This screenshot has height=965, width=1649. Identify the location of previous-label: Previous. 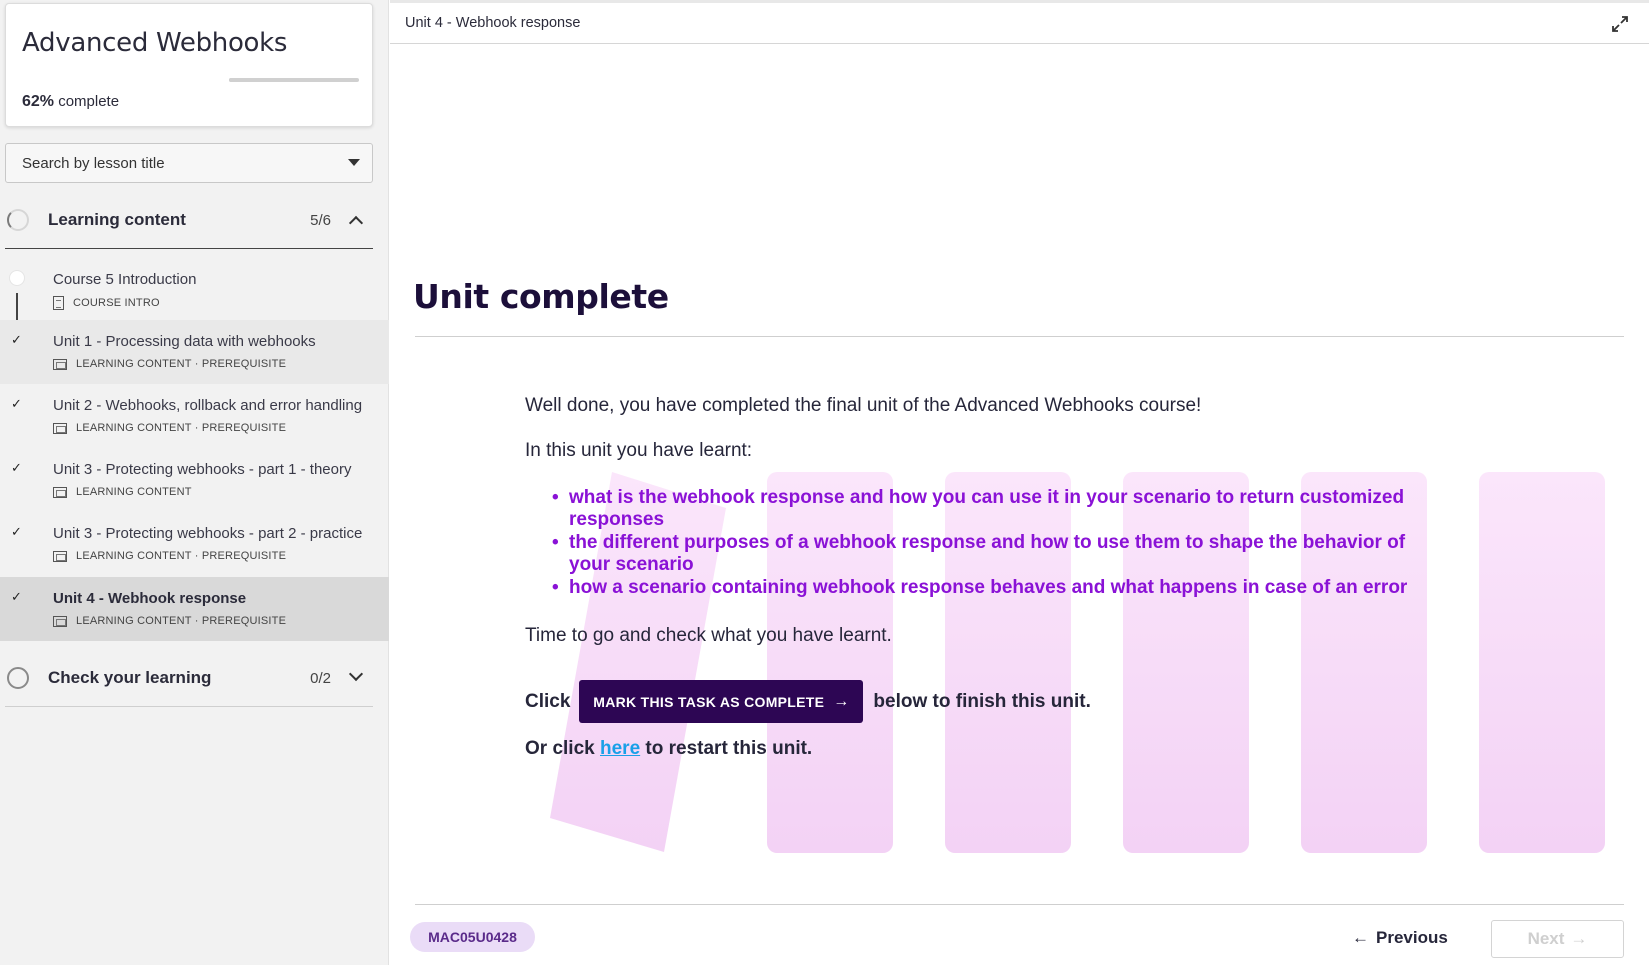
(1412, 937).